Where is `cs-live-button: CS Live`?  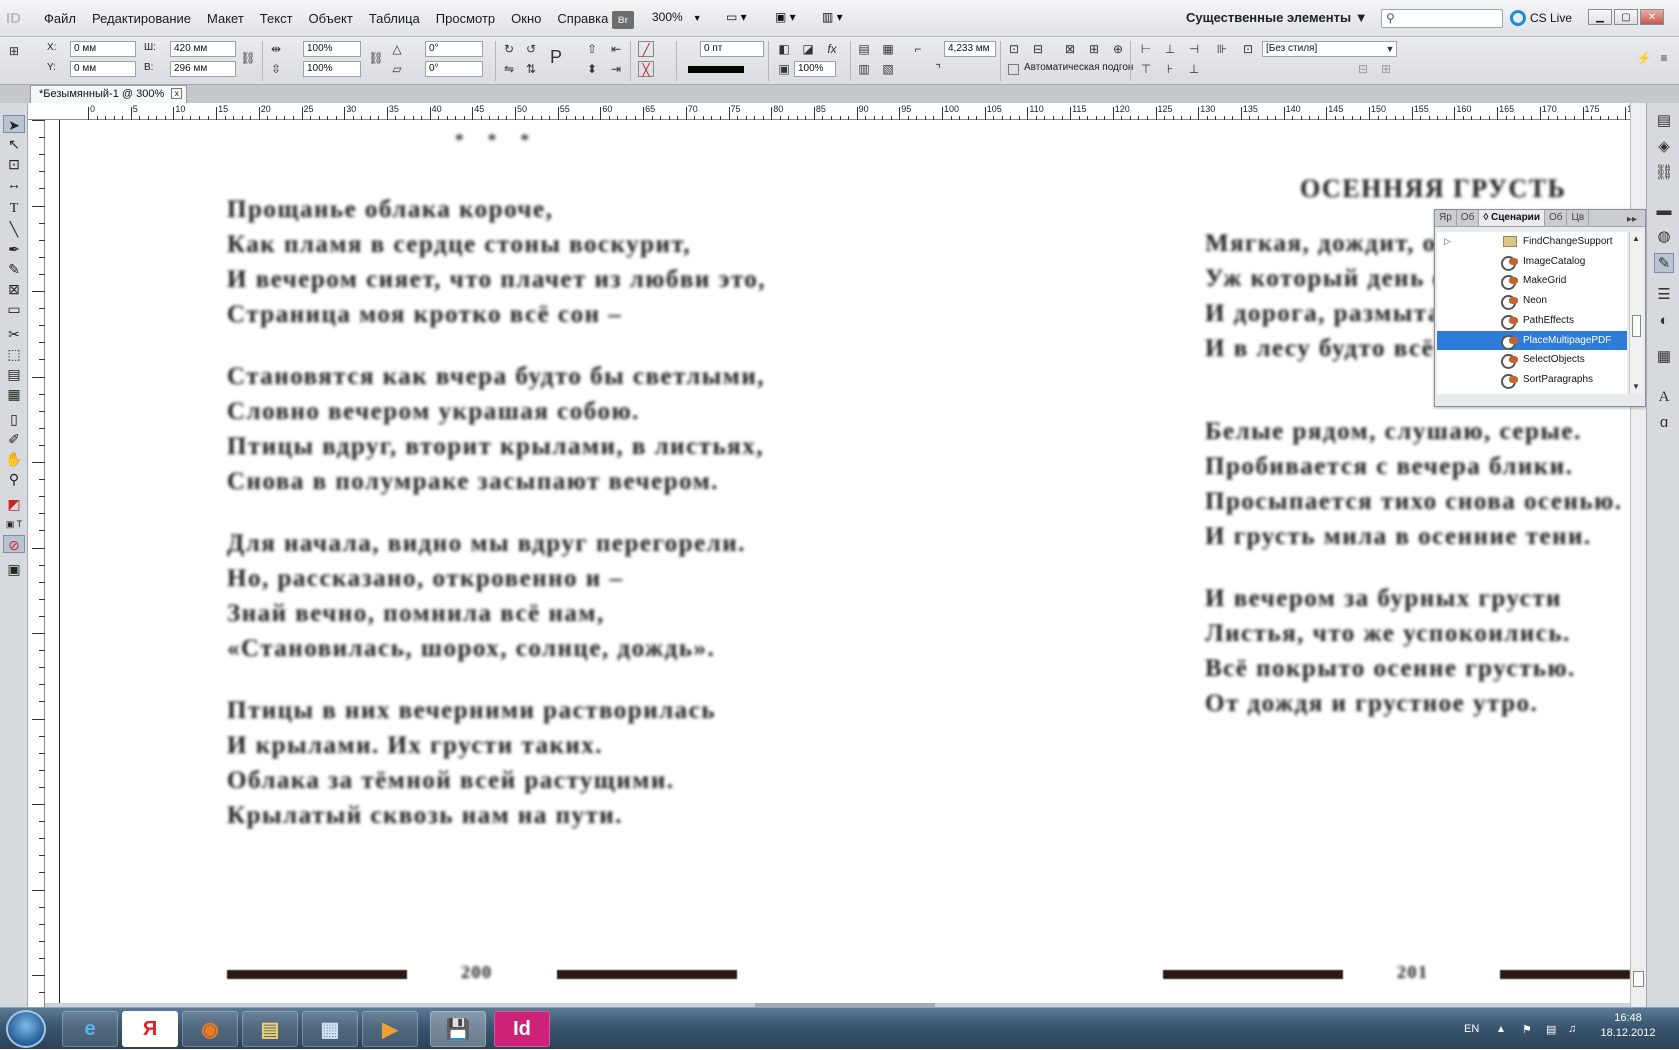 cs-live-button: CS Live is located at coordinates (1541, 18).